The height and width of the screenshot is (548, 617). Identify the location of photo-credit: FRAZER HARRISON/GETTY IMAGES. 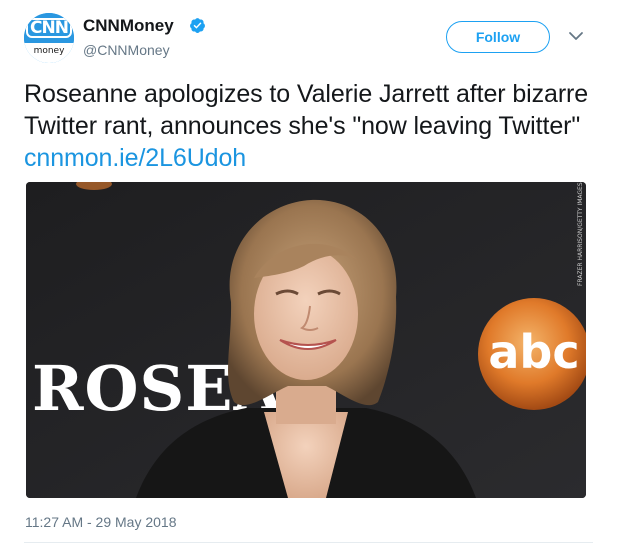
(580, 234).